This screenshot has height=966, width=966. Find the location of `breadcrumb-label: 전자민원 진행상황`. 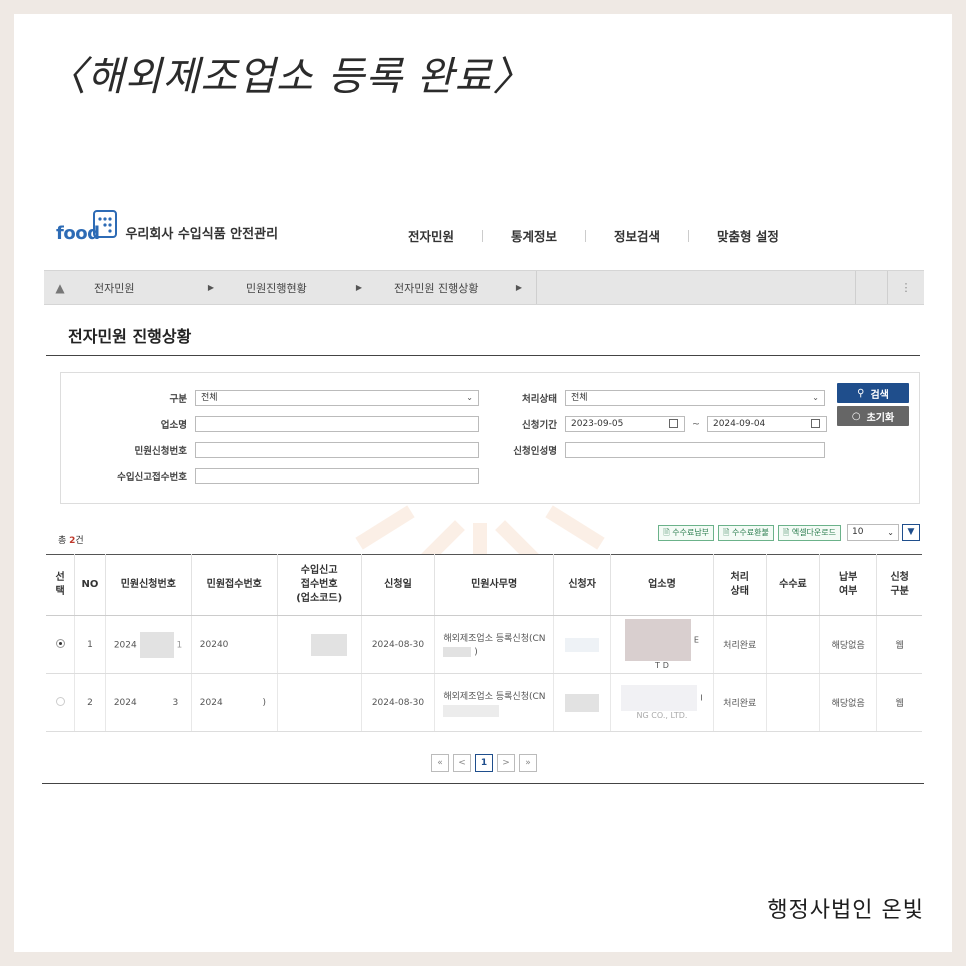

breadcrumb-label: 전자민원 진행상황 is located at coordinates (436, 288).